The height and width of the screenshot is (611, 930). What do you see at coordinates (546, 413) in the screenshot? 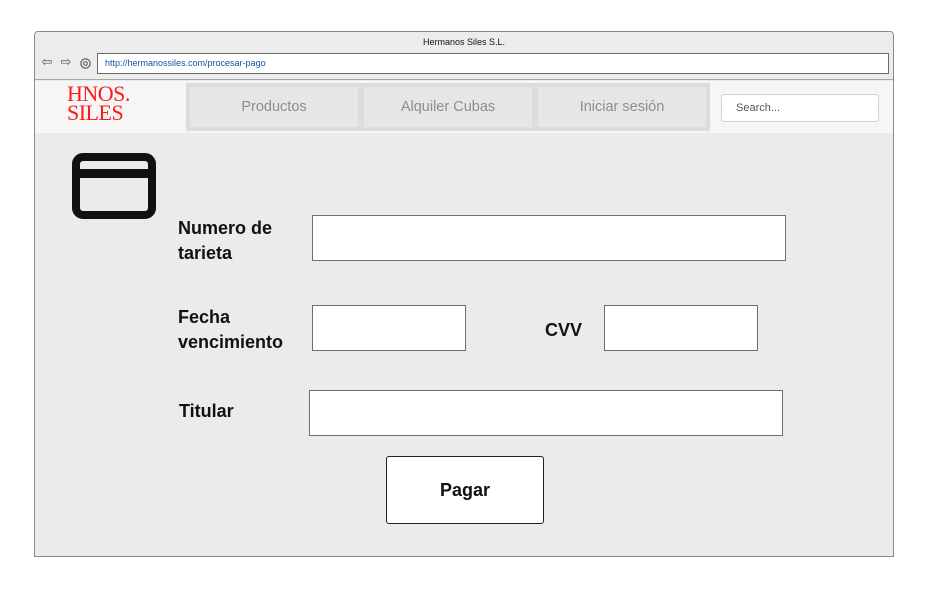
I see `holder-field` at bounding box center [546, 413].